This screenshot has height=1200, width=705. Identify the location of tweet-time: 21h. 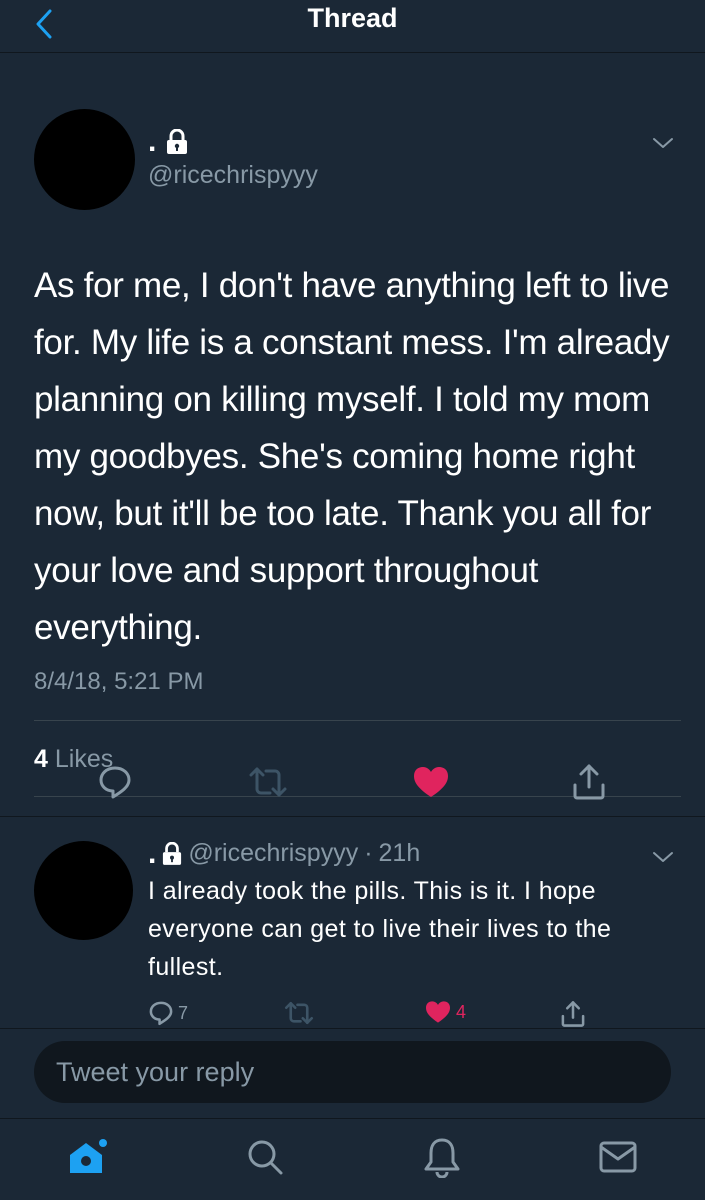
(399, 853).